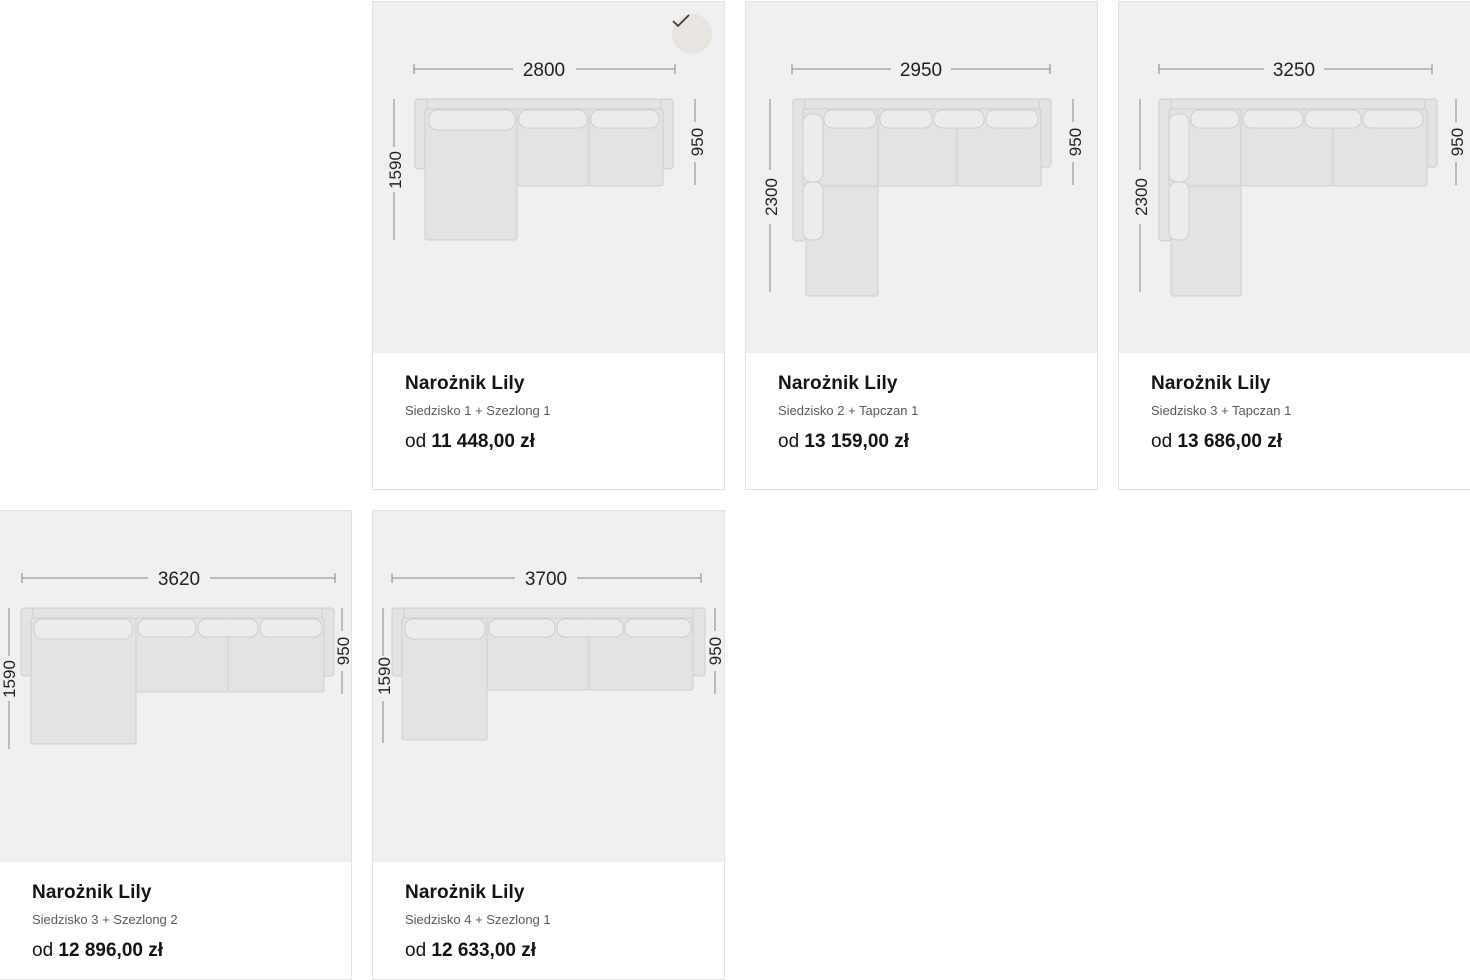  I want to click on width-dimension: 2950, so click(921, 70).